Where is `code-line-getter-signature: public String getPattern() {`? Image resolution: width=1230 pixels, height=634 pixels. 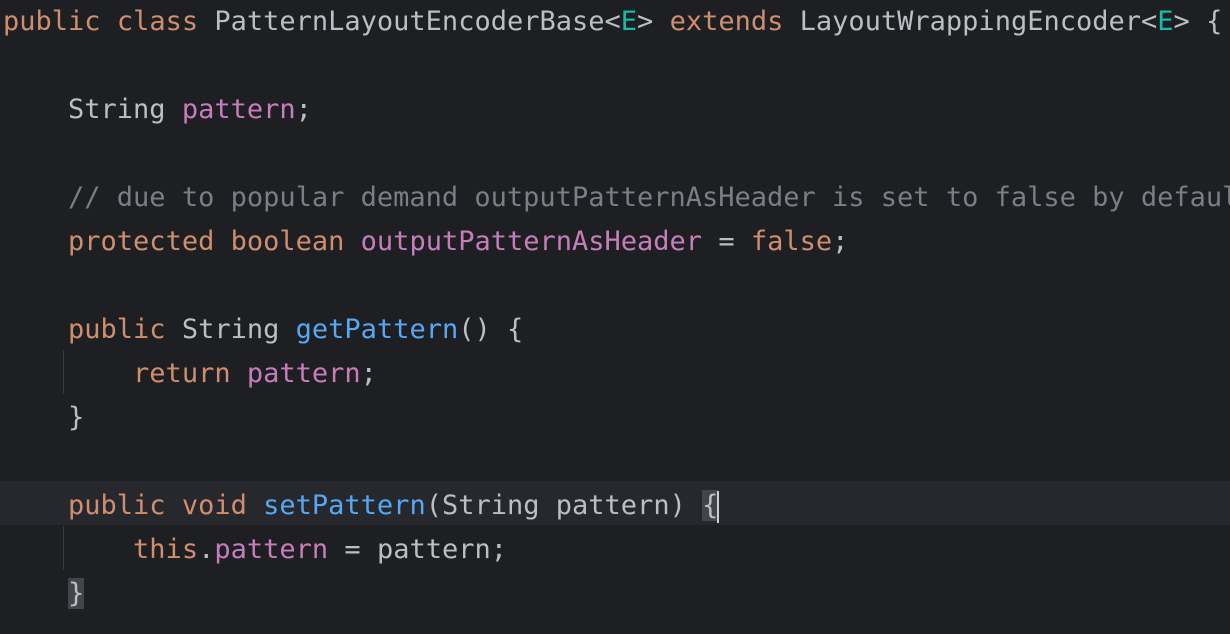
code-line-getter-signature: public String getPattern() { is located at coordinates (263, 330).